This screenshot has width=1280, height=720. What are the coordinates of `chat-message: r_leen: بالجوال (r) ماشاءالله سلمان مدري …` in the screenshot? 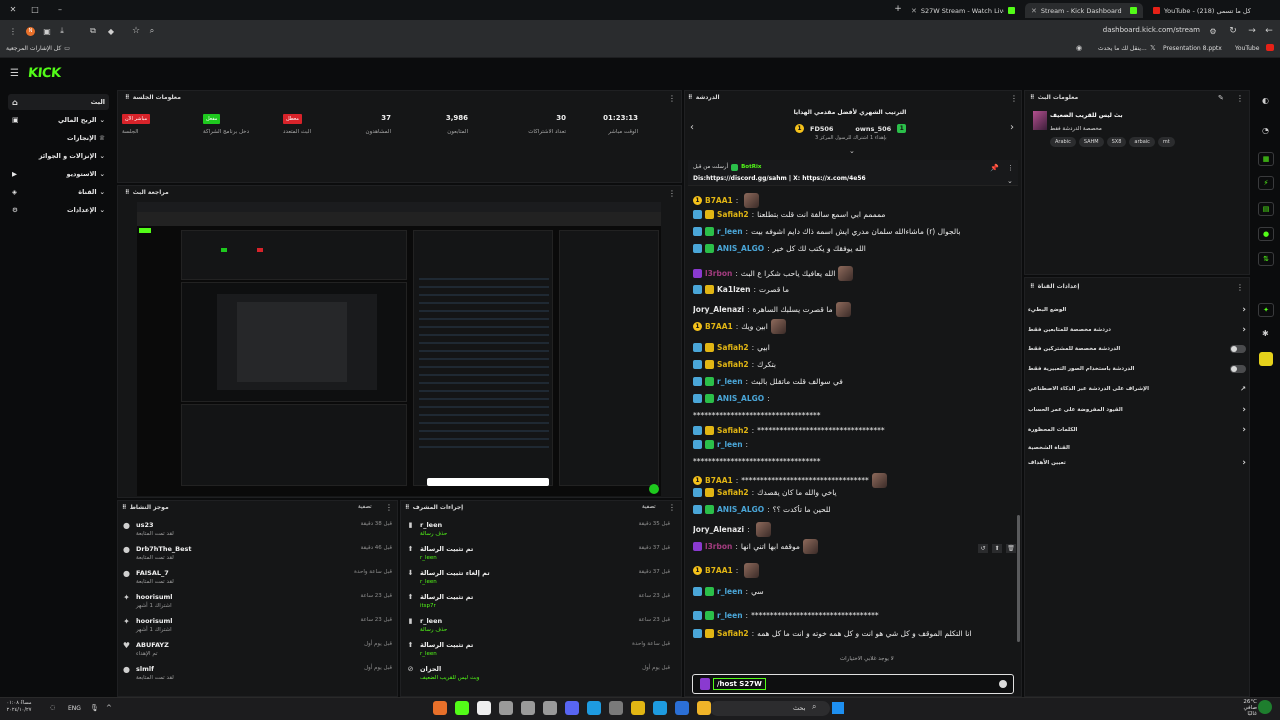 It's located at (852, 231).